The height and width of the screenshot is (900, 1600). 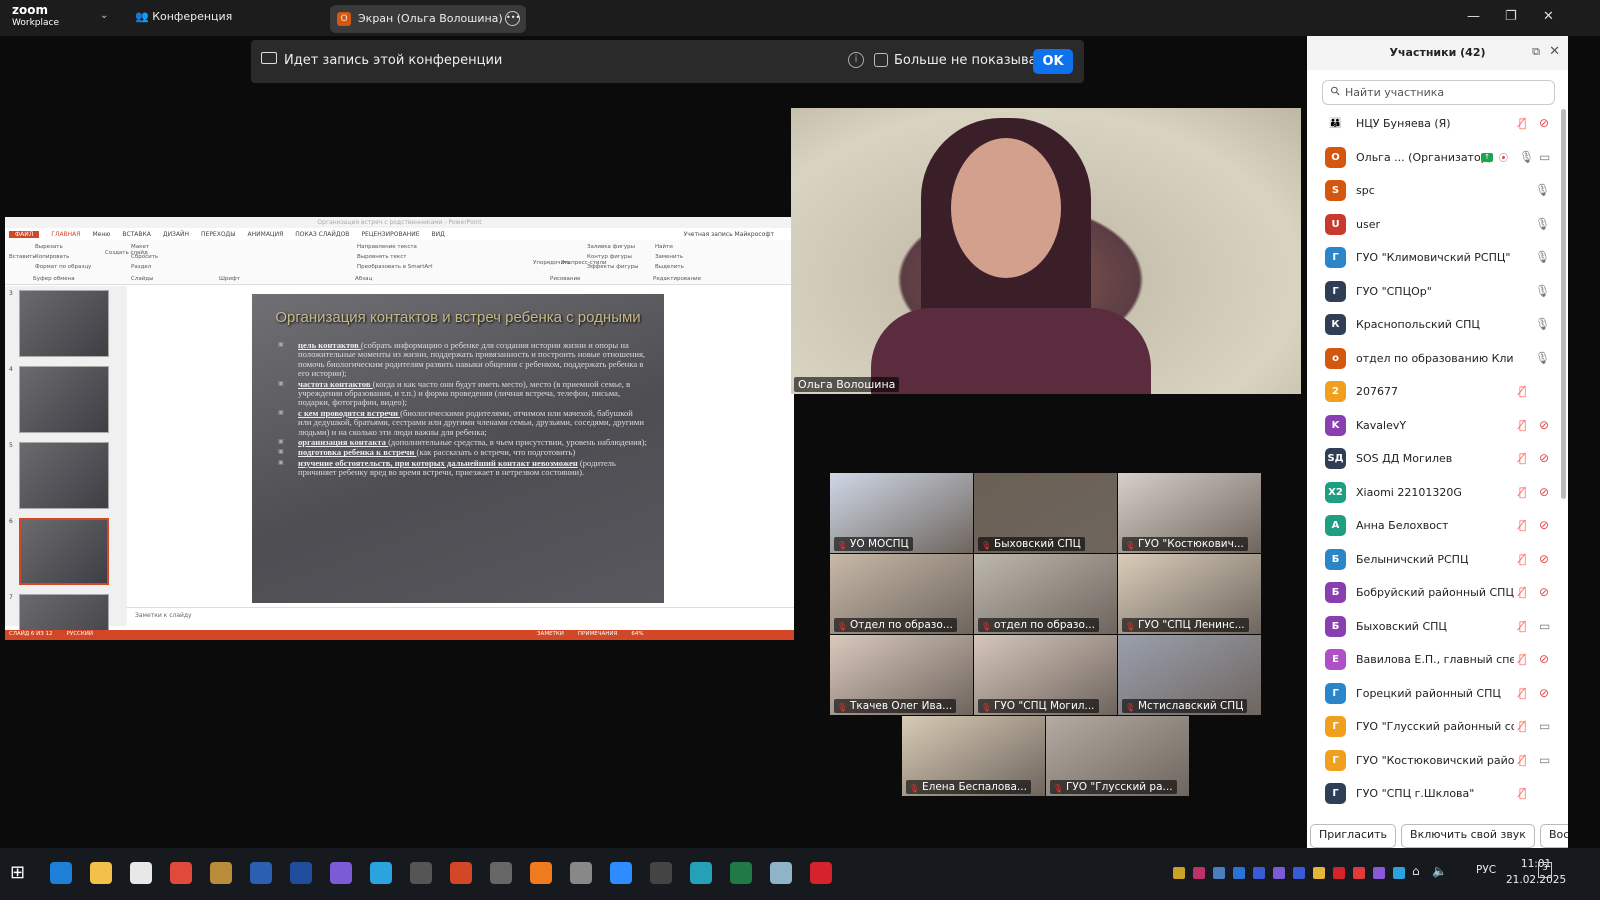 What do you see at coordinates (1045, 675) in the screenshot?
I see `video-tile: ГУО "СПЦ Могил... 🎙` at bounding box center [1045, 675].